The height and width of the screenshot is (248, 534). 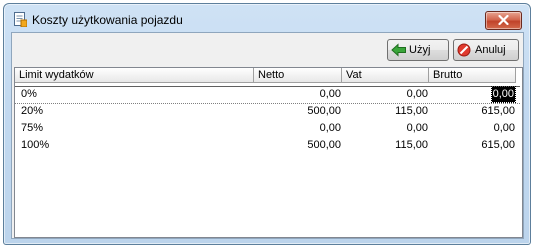 I want to click on table-header: Limit wydatków Netto Vat Brutto, so click(x=267, y=76).